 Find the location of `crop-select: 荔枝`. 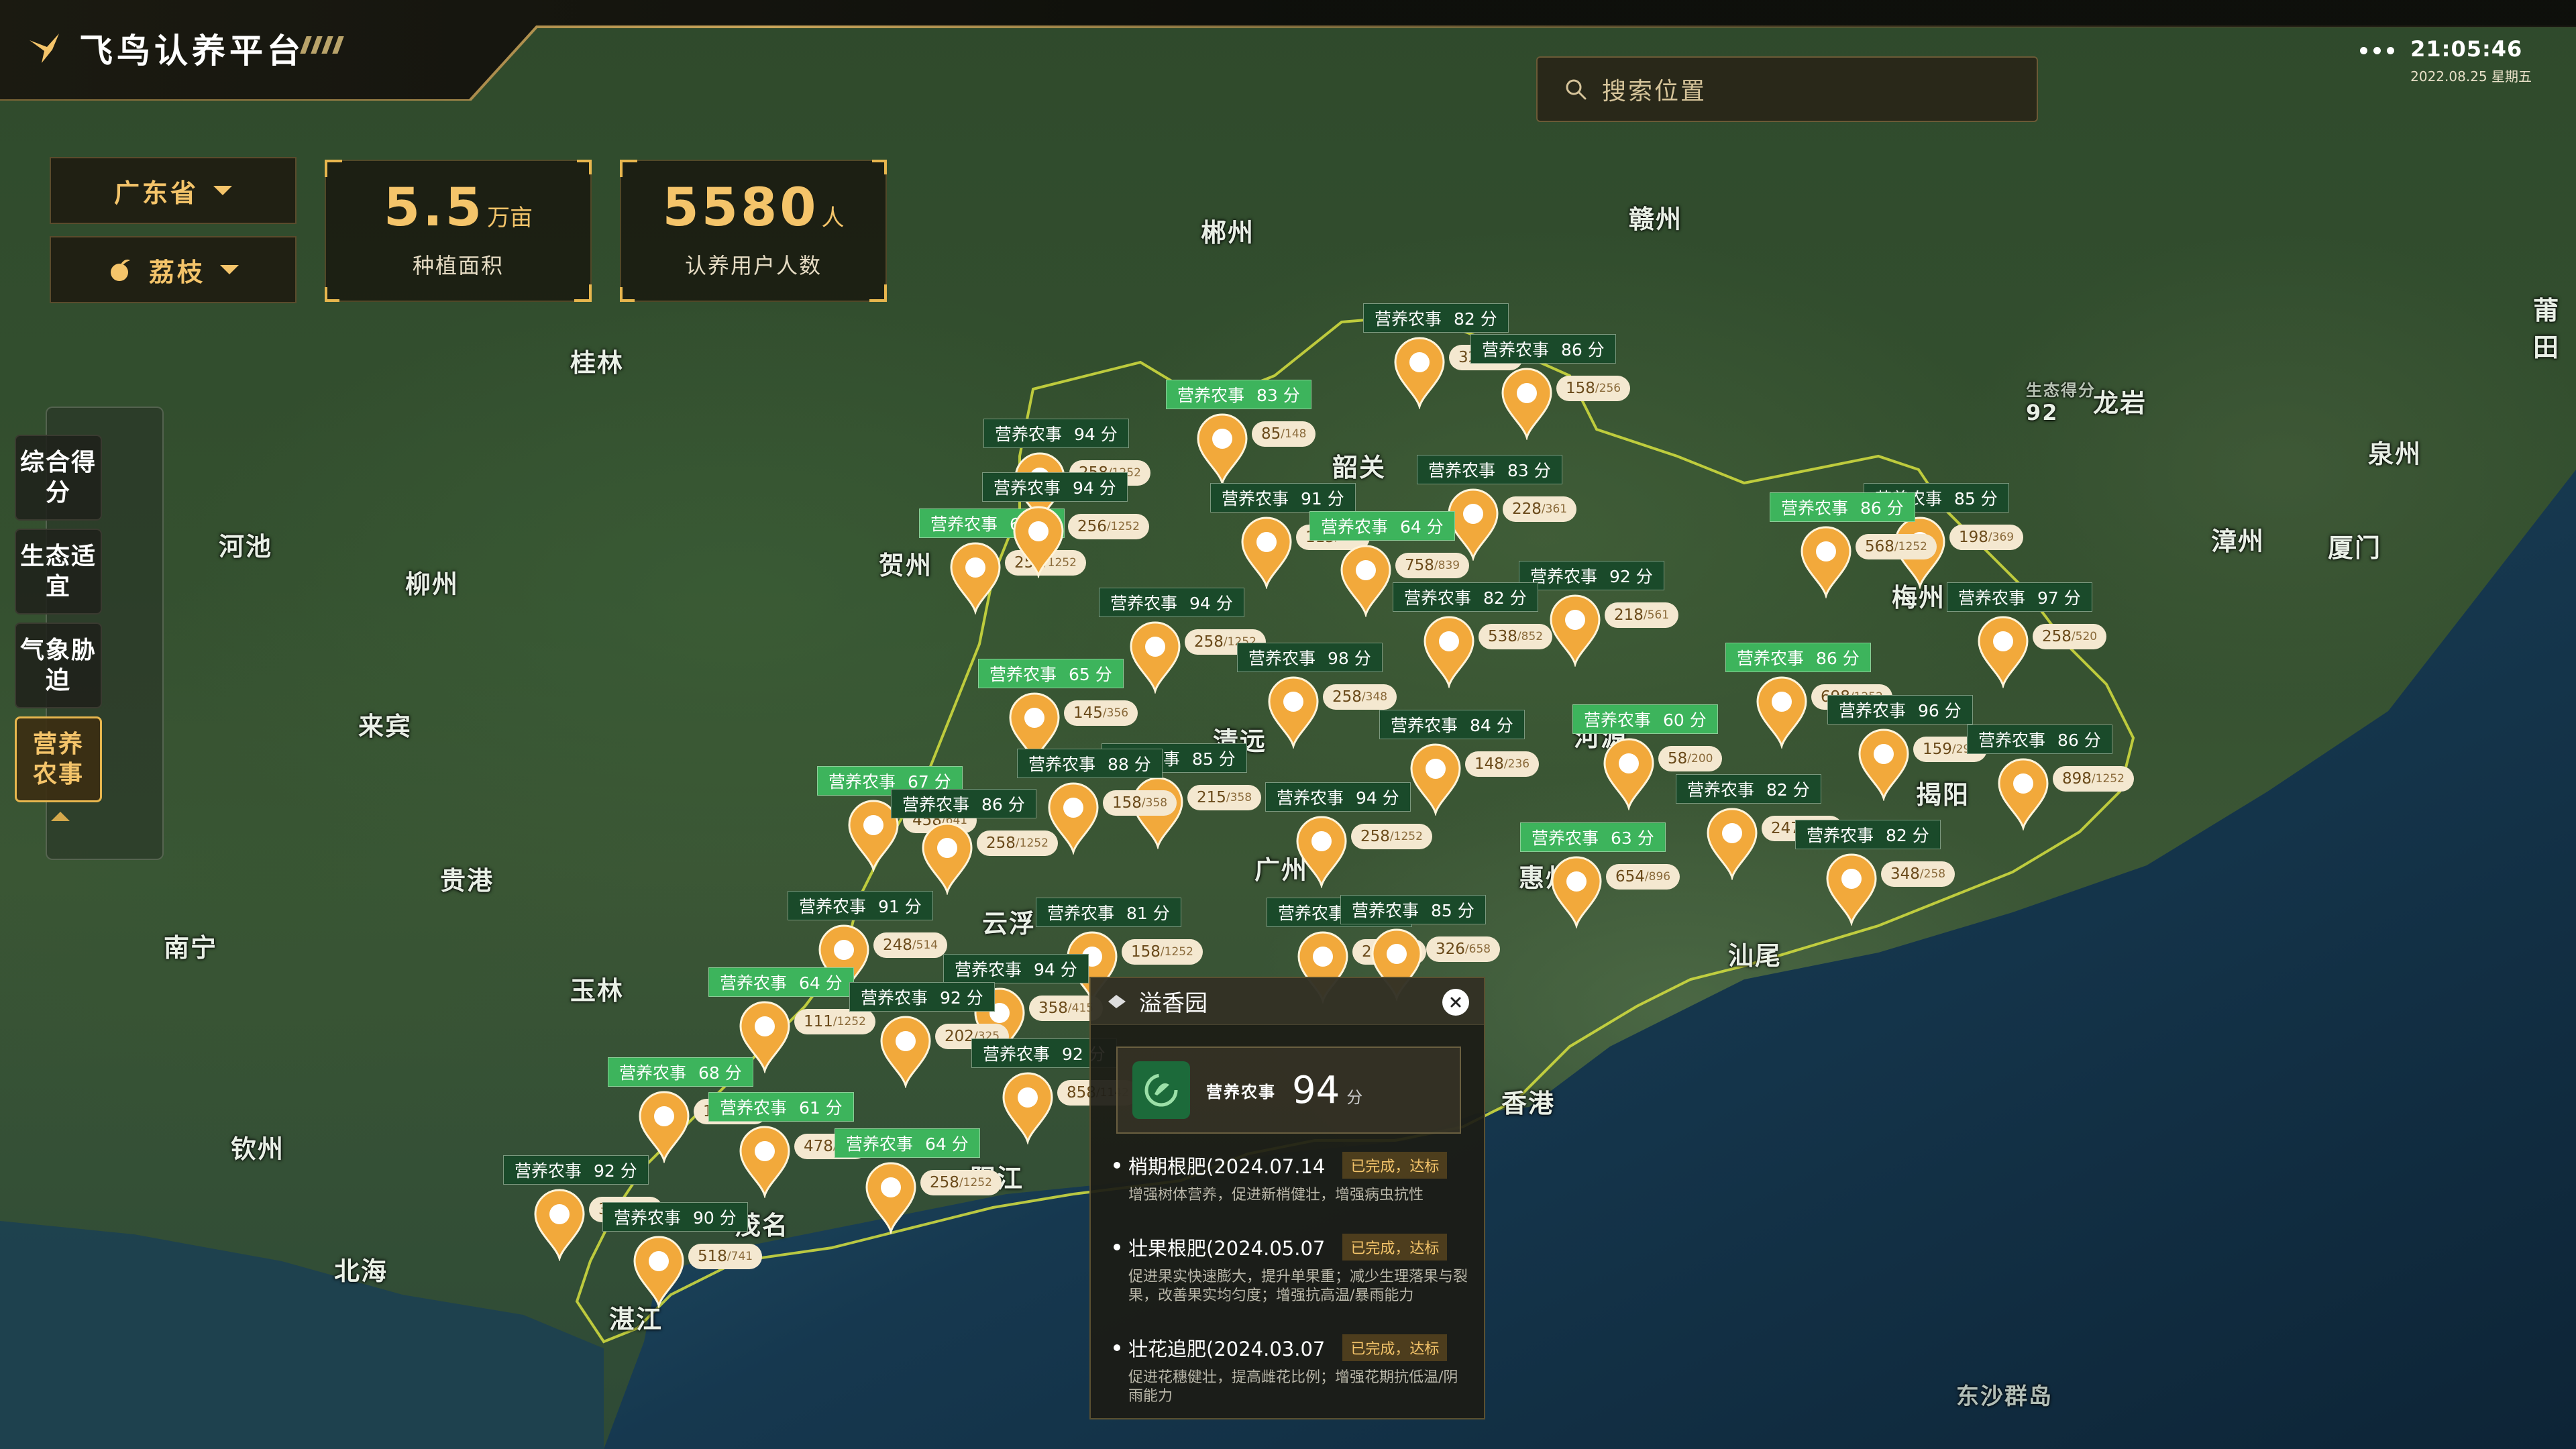

crop-select: 荔枝 is located at coordinates (173, 269).